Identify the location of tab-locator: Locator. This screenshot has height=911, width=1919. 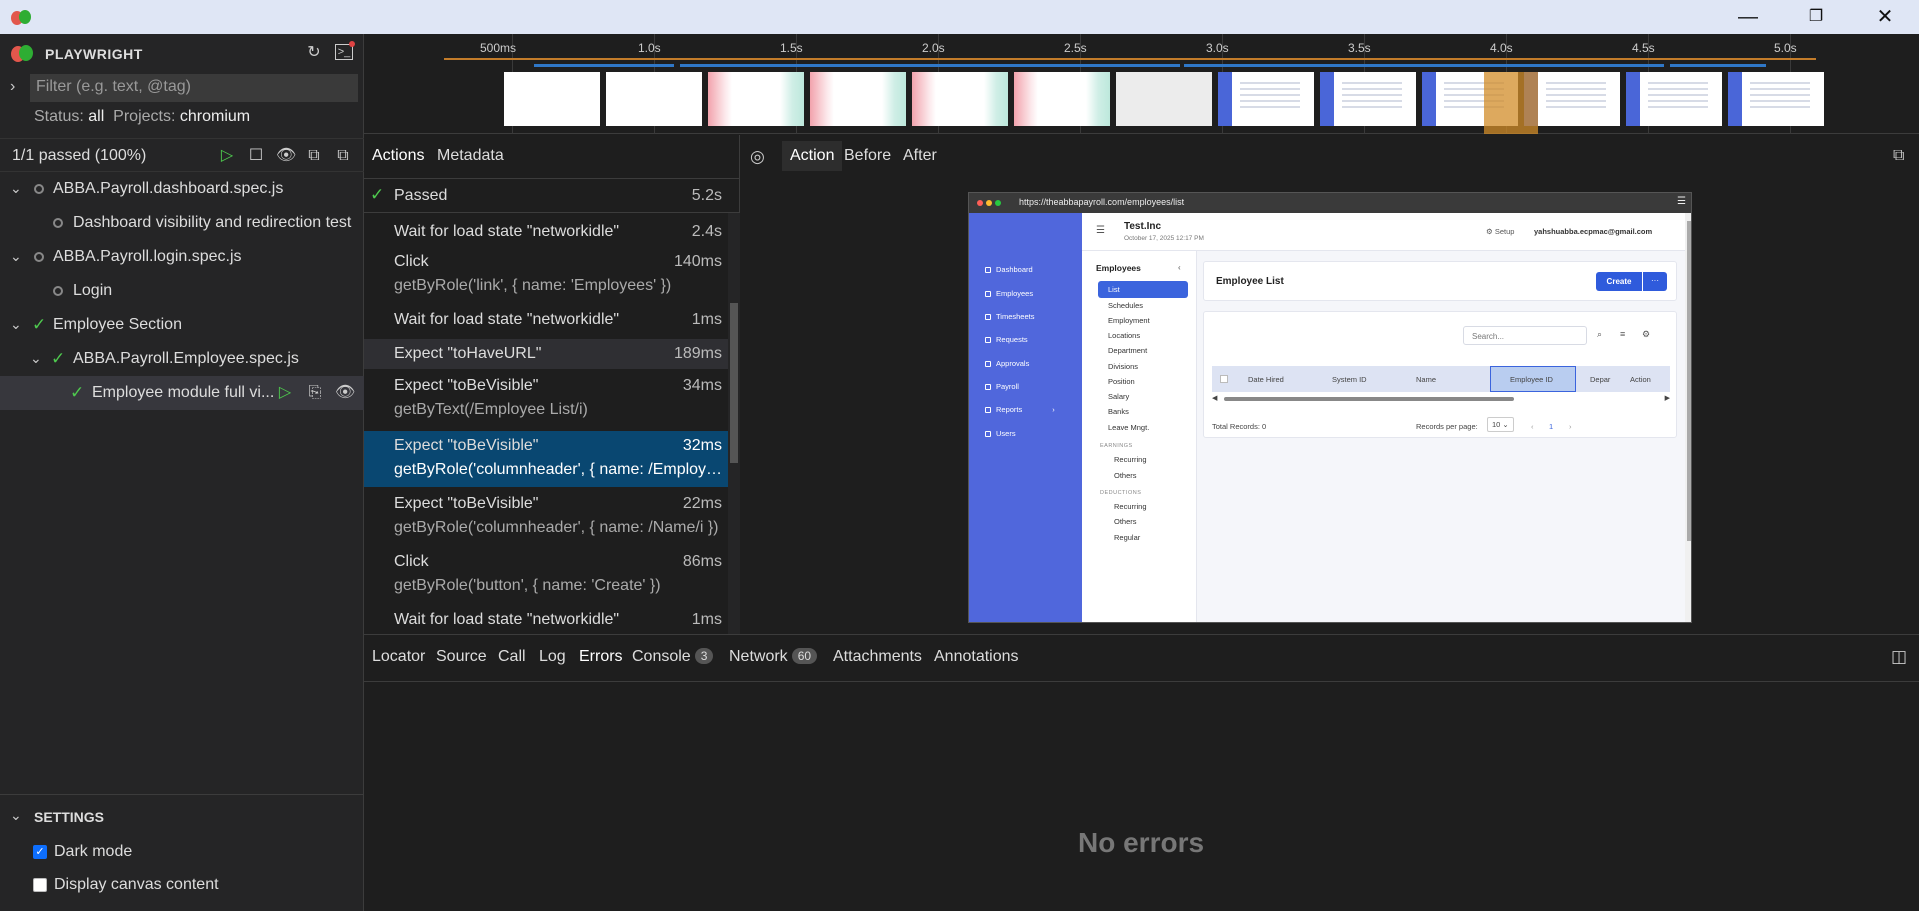
(398, 657).